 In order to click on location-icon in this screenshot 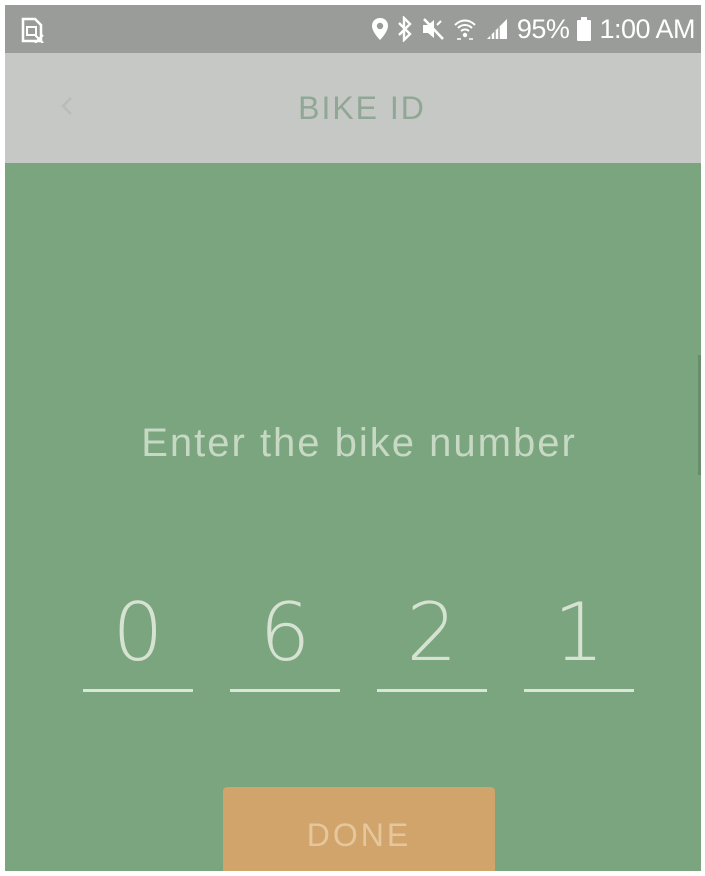, I will do `click(380, 29)`.